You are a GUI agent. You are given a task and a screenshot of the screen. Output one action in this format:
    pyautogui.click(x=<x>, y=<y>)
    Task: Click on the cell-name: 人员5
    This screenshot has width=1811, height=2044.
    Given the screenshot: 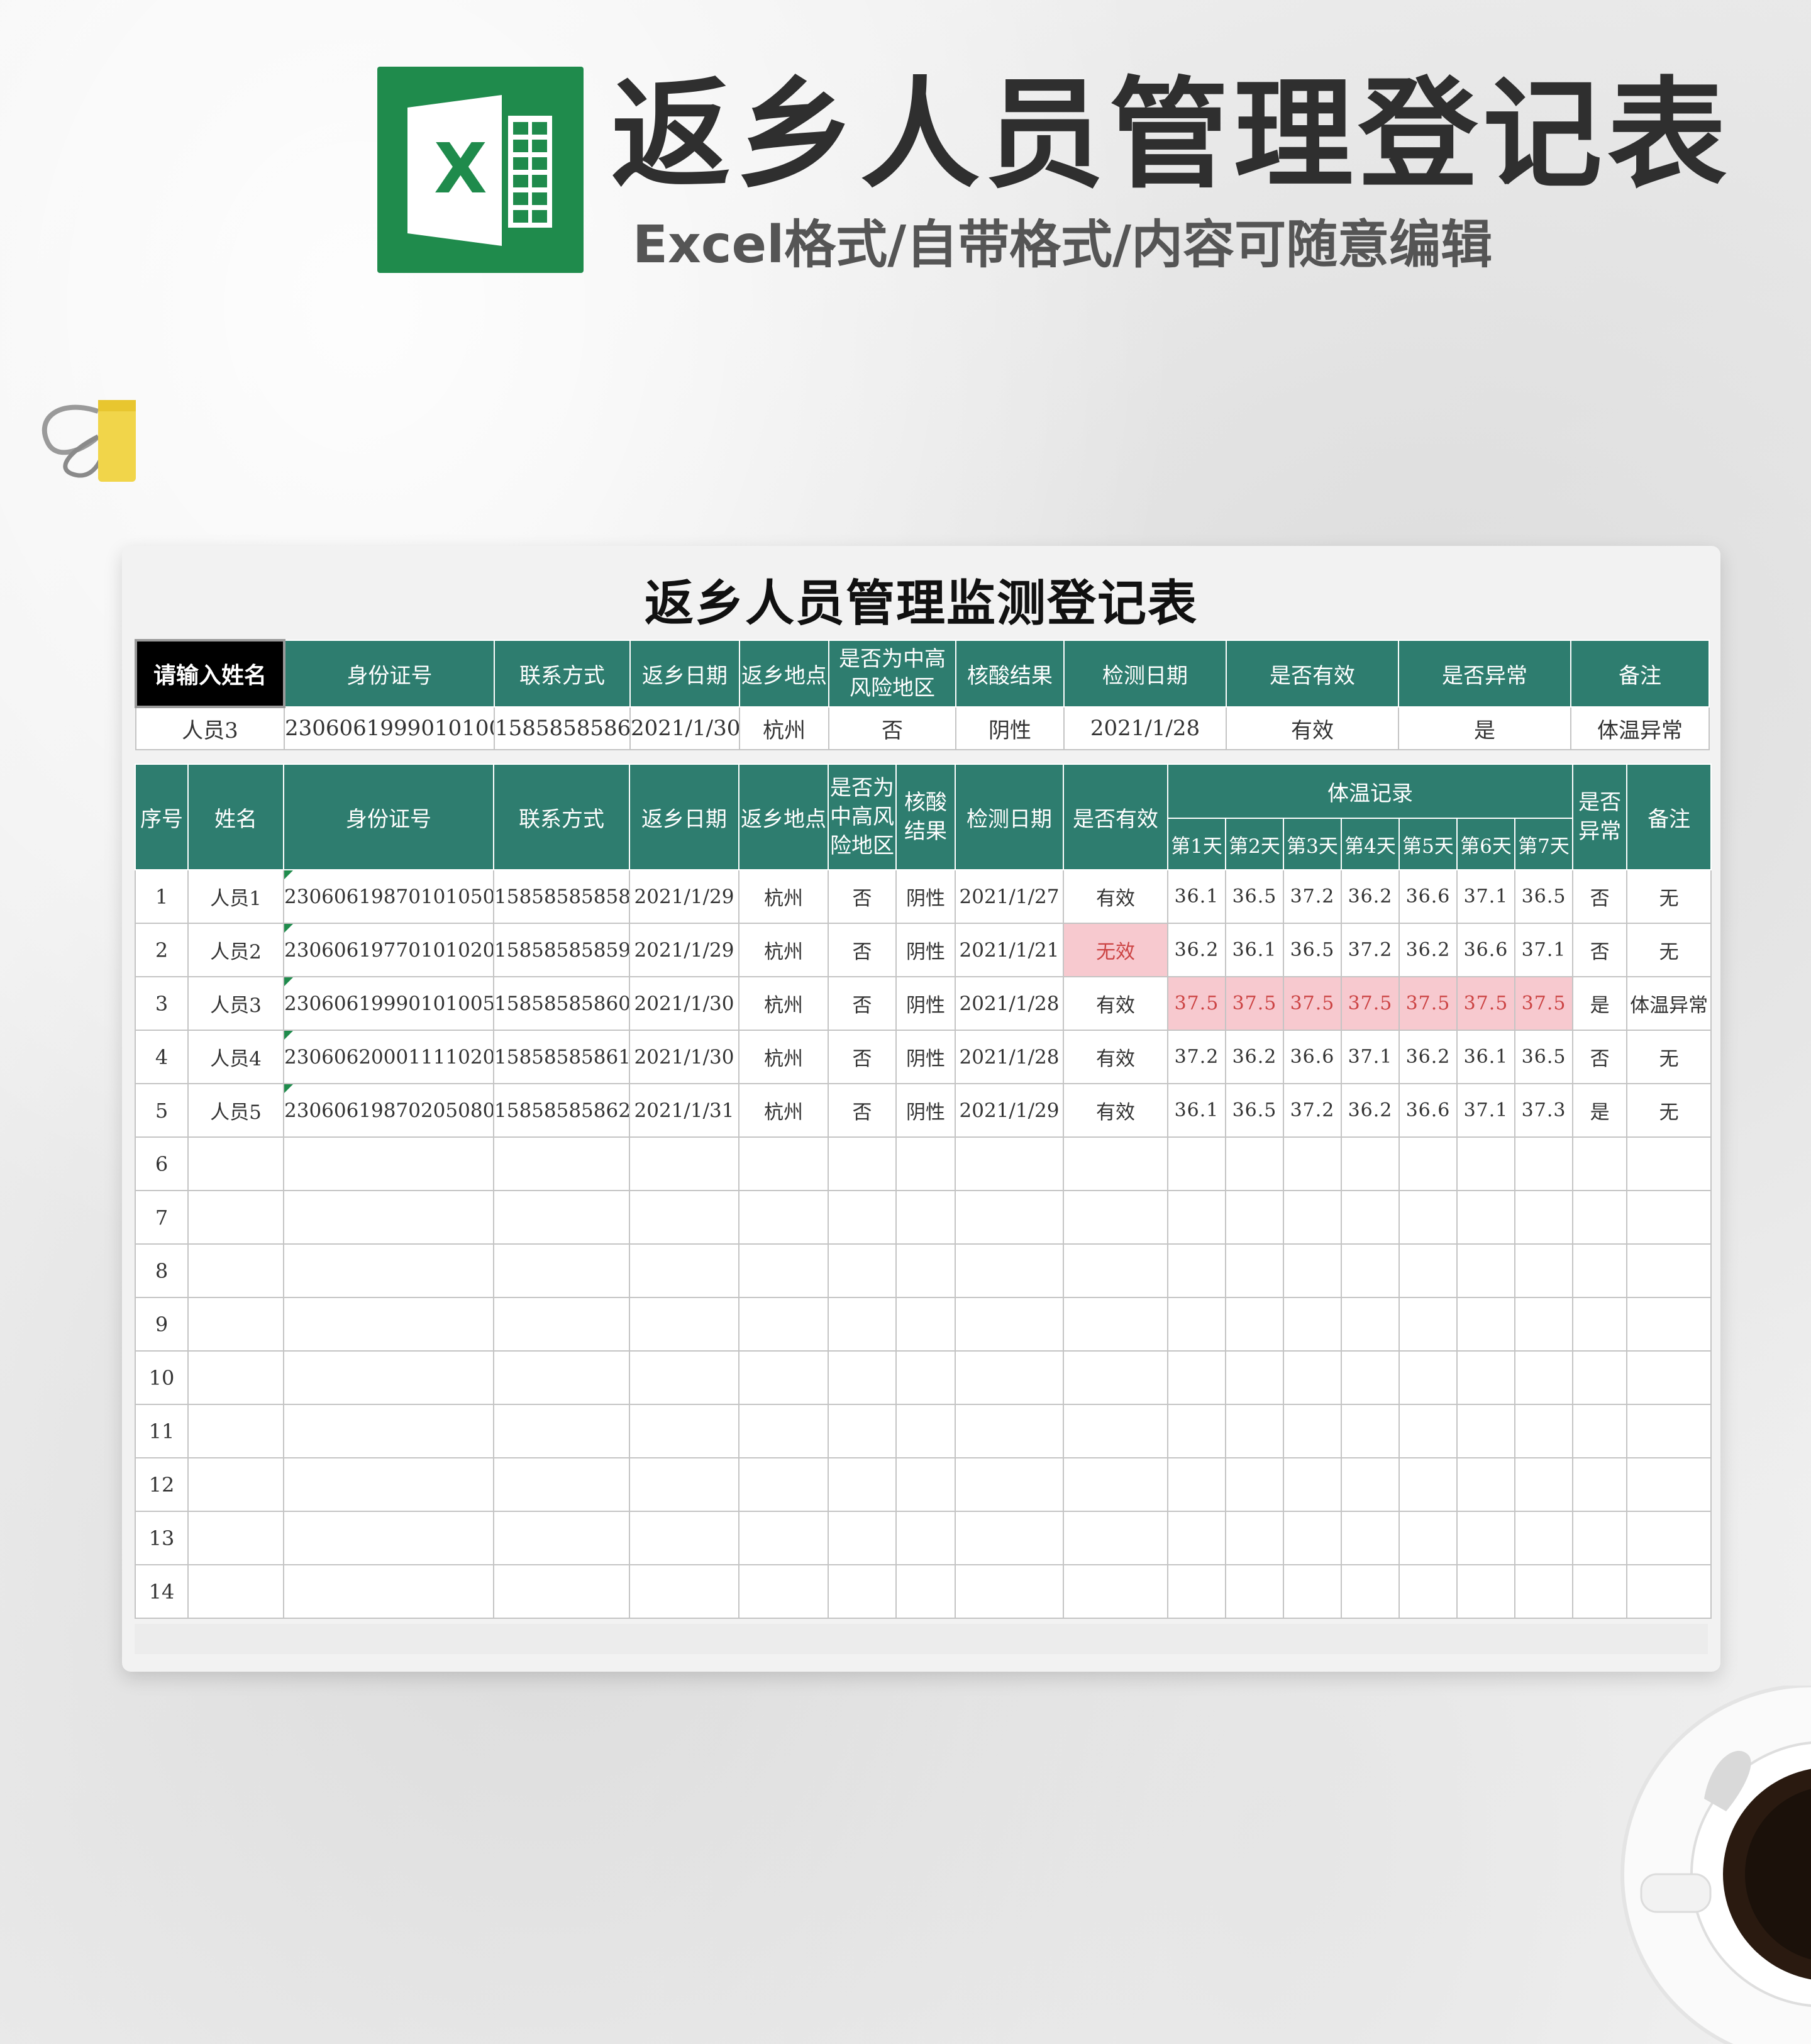 What is the action you would take?
    pyautogui.click(x=236, y=1110)
    